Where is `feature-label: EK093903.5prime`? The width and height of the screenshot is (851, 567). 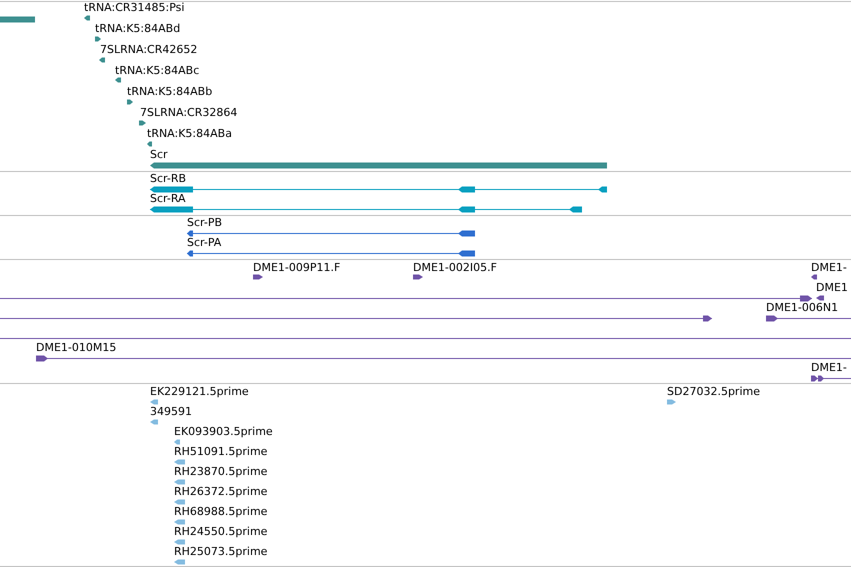
feature-label: EK093903.5prime is located at coordinates (223, 432).